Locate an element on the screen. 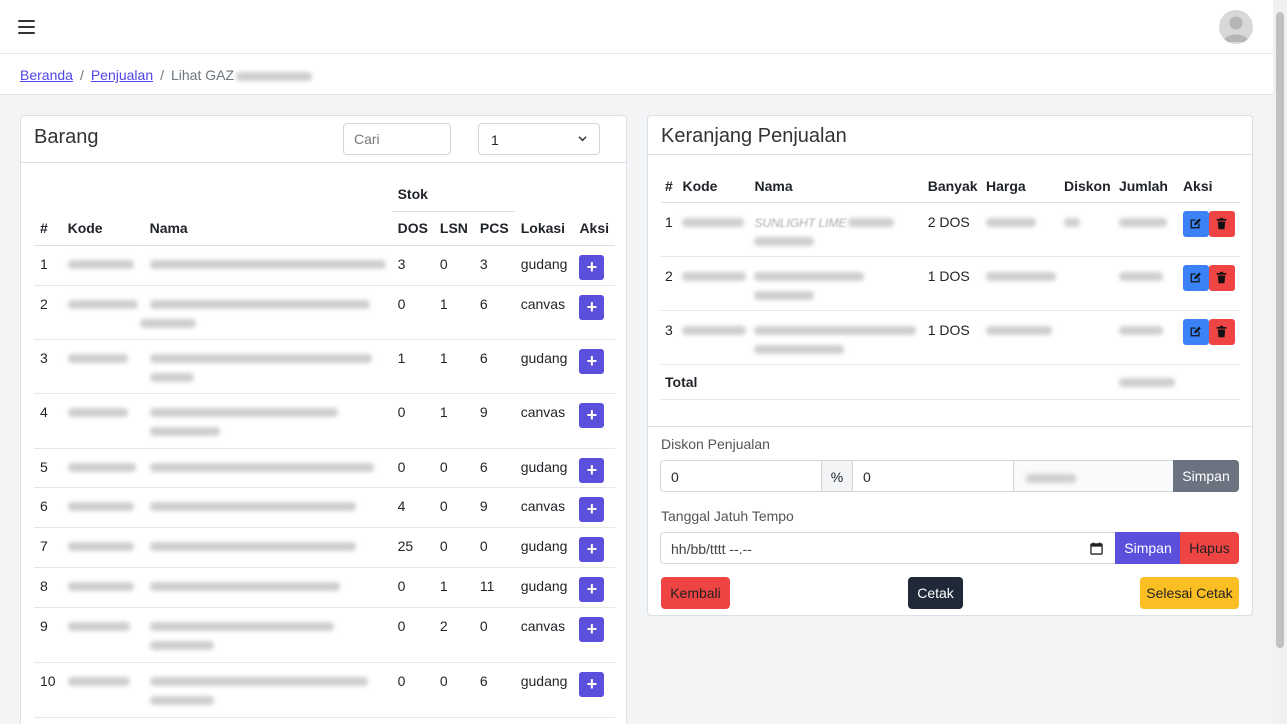 Image resolution: width=1287 pixels, height=724 pixels. table-row: 6 4 0 9 canvas + is located at coordinates (325, 507).